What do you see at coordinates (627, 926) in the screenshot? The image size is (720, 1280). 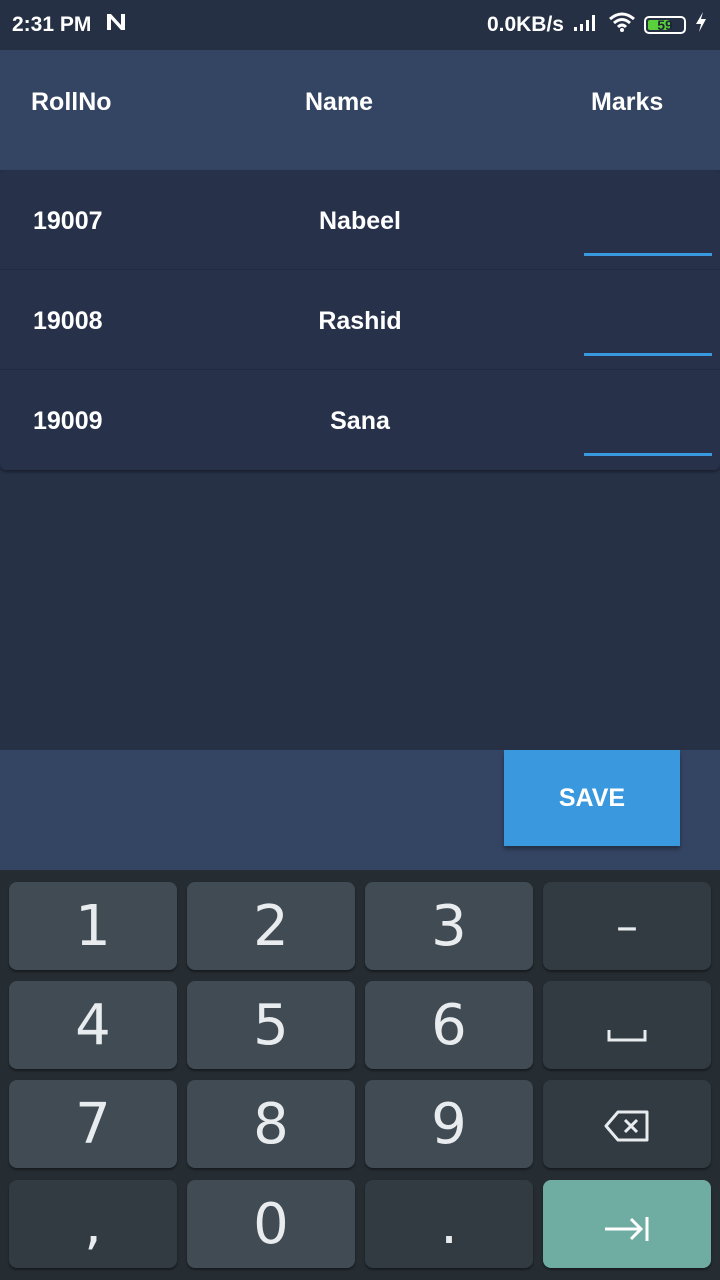 I see `key-minus: –` at bounding box center [627, 926].